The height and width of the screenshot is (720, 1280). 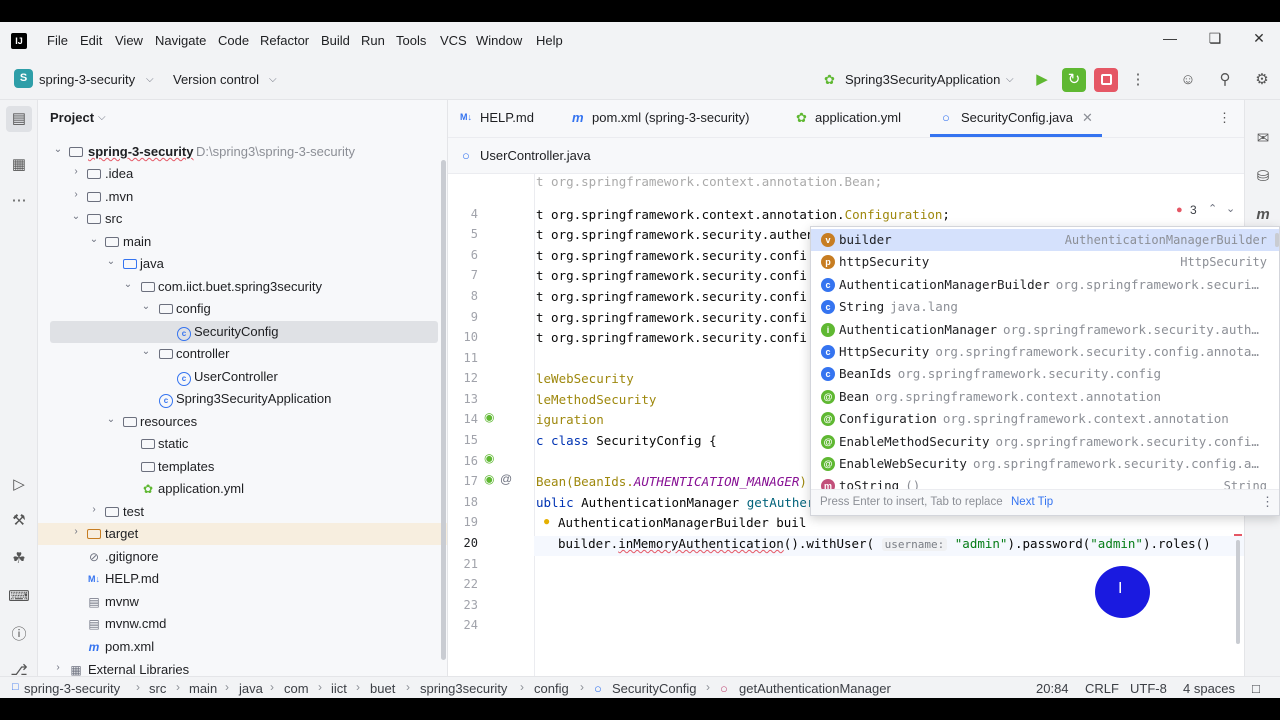 What do you see at coordinates (19, 165) in the screenshot?
I see `structure-icon: ▦` at bounding box center [19, 165].